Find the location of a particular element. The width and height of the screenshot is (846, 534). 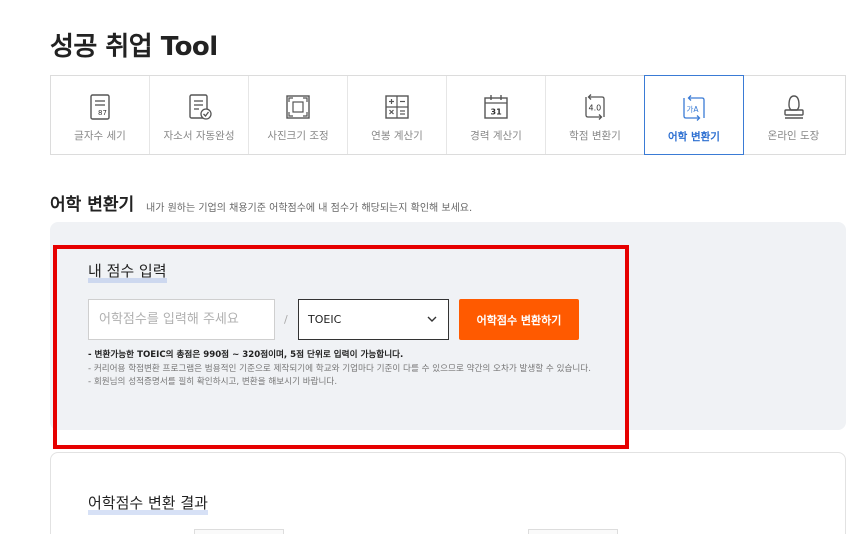

calculator-icon is located at coordinates (397, 107).